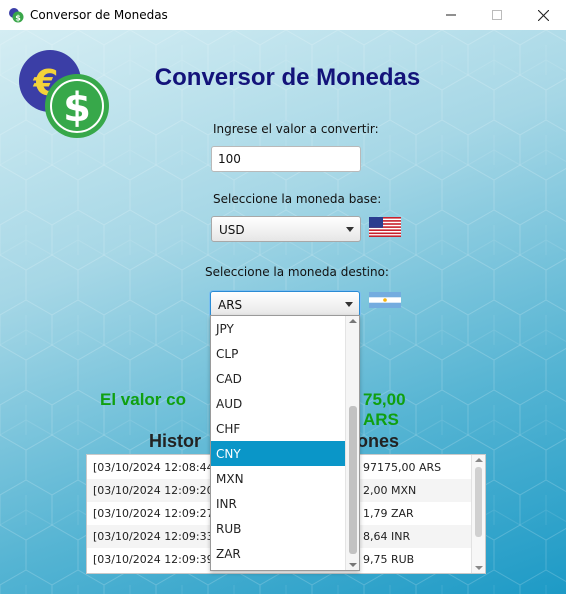 The height and width of the screenshot is (594, 566). What do you see at coordinates (143, 399) in the screenshot?
I see `result-text-left: El valor co` at bounding box center [143, 399].